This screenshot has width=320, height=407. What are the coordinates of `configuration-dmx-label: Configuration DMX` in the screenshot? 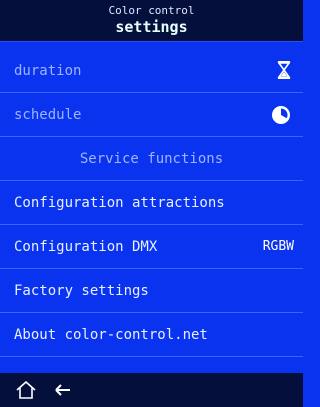 It's located at (86, 247).